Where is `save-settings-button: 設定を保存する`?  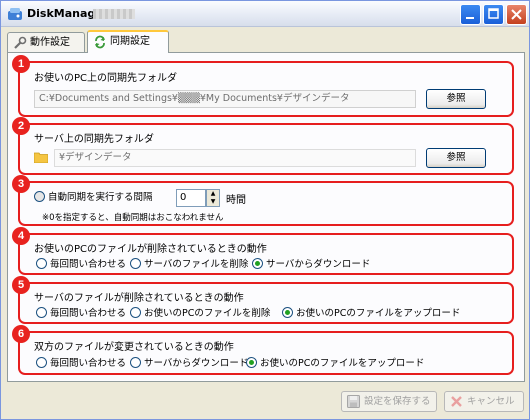
save-settings-button: 設定を保存する is located at coordinates (389, 401).